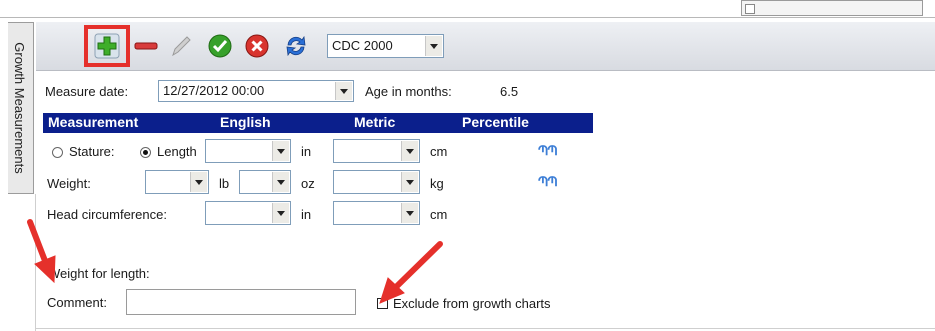 The height and width of the screenshot is (331, 935). I want to click on annotation-arrows, so click(235, 261).